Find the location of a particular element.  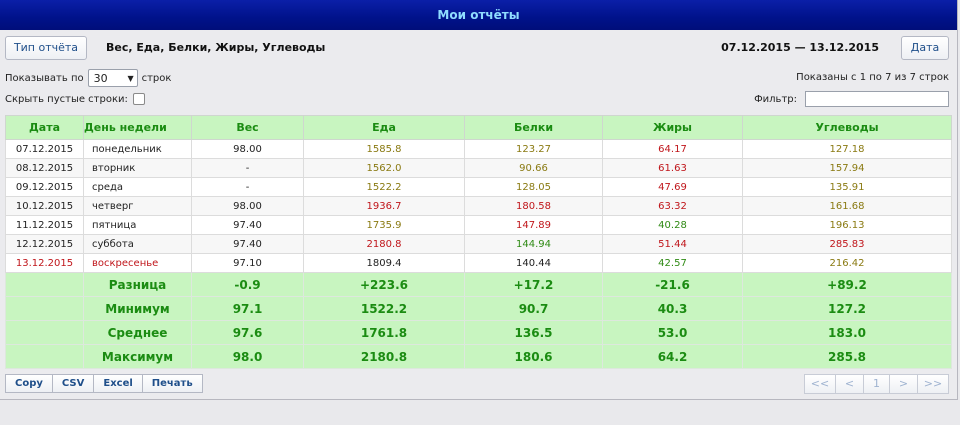

cell-date: 11.12.2015 is located at coordinates (44, 225).